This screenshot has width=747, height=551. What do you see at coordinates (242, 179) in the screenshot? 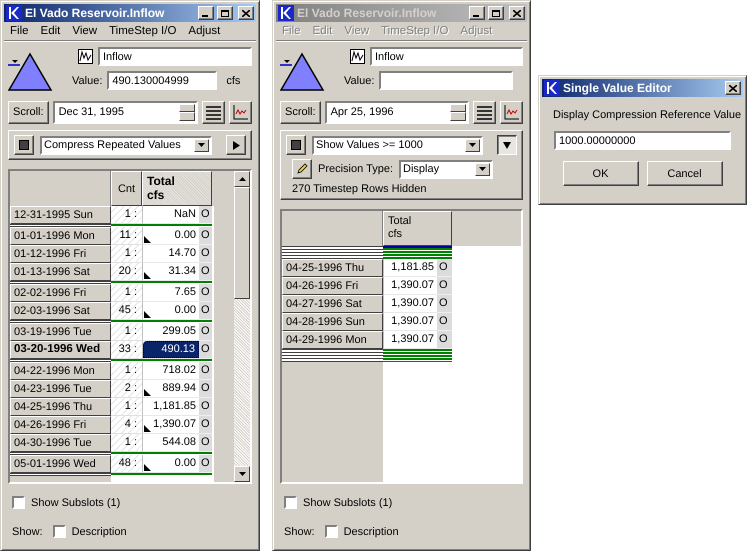
I see `scroll-up-button` at bounding box center [242, 179].